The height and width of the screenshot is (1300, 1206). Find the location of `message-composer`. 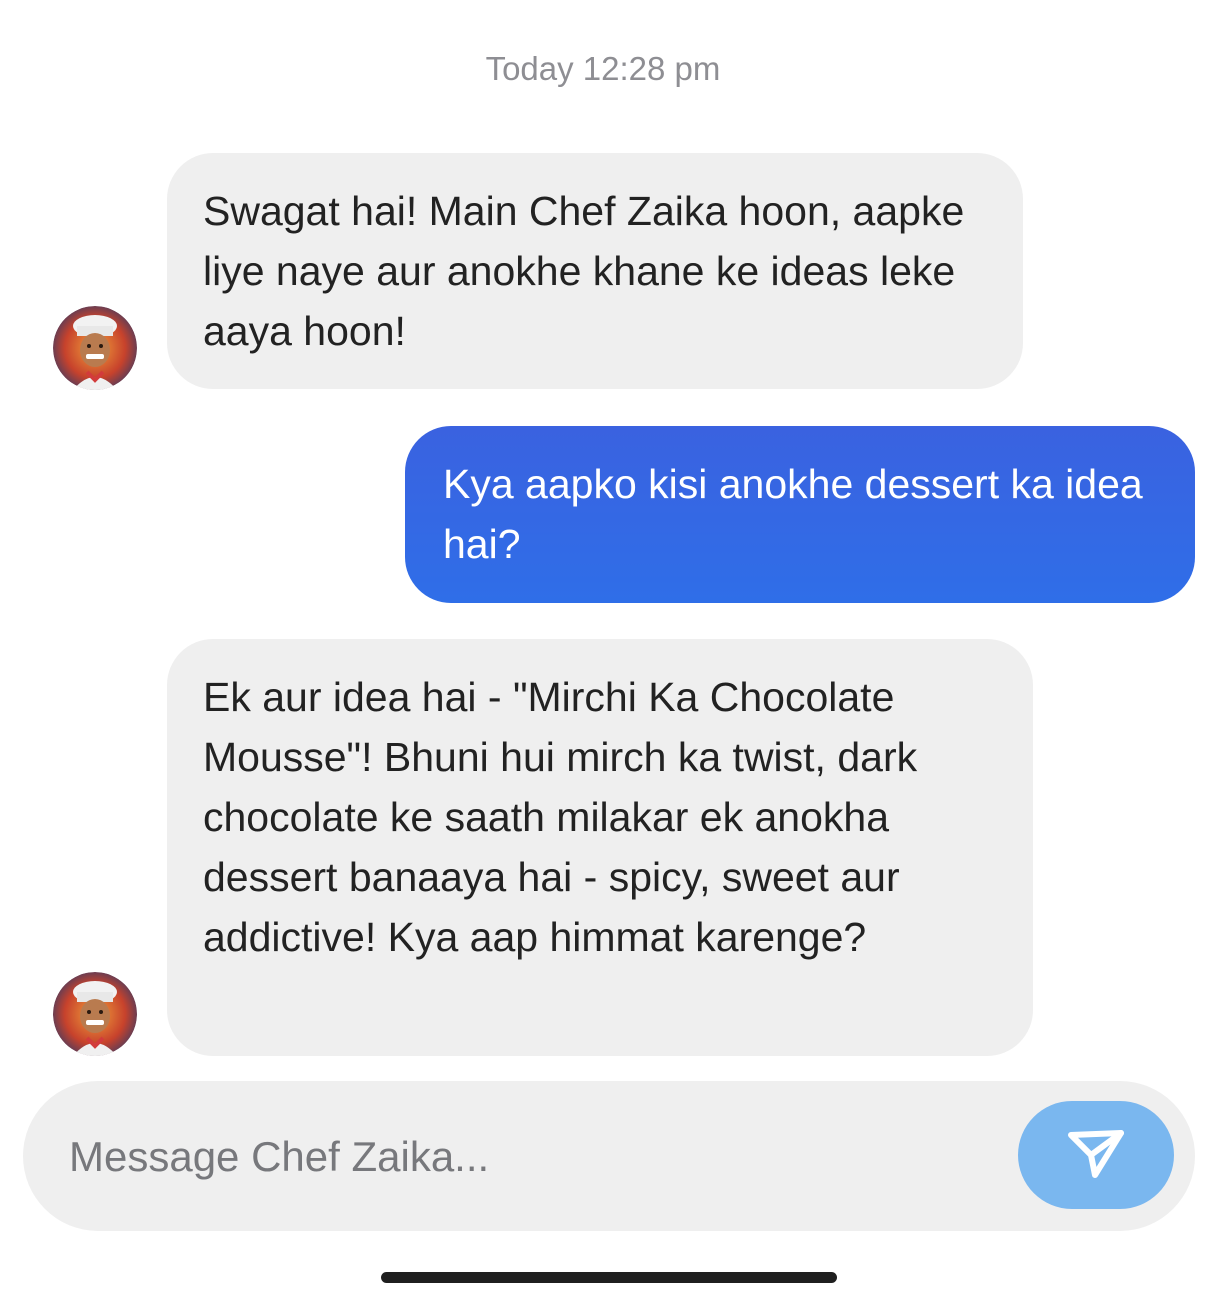

message-composer is located at coordinates (609, 1156).